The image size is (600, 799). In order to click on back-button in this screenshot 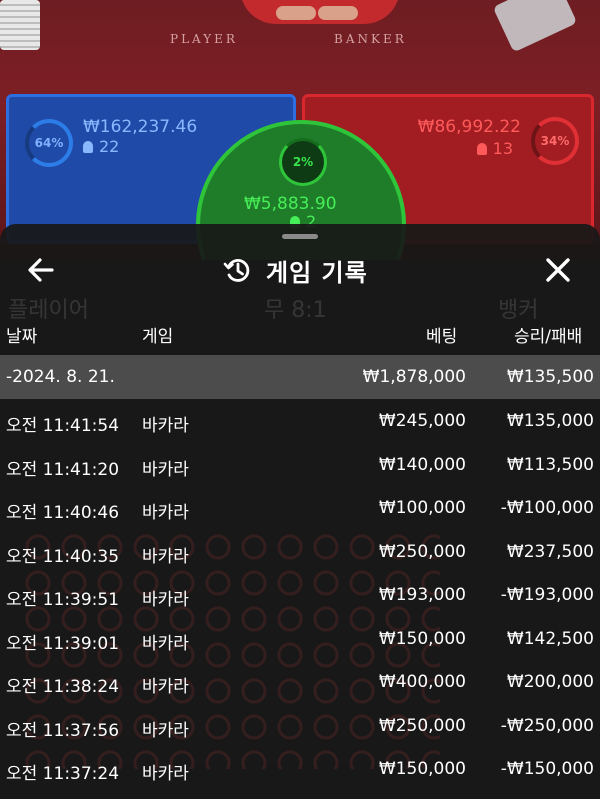, I will do `click(42, 270)`.